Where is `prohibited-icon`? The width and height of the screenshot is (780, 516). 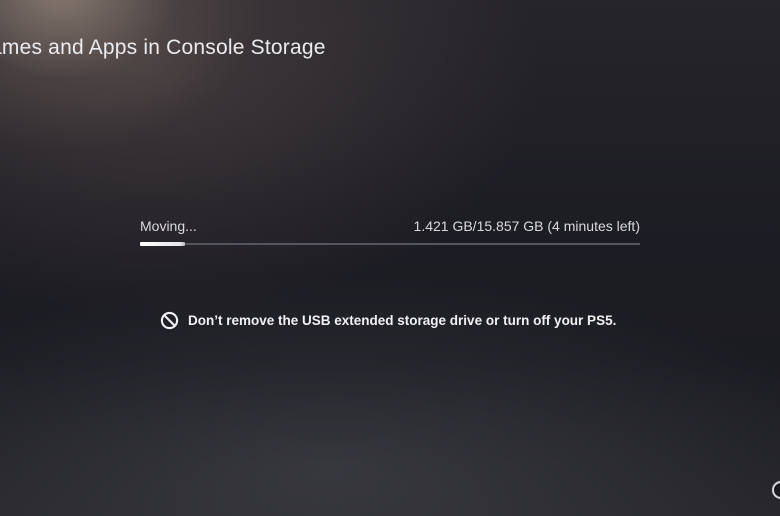 prohibited-icon is located at coordinates (169, 320).